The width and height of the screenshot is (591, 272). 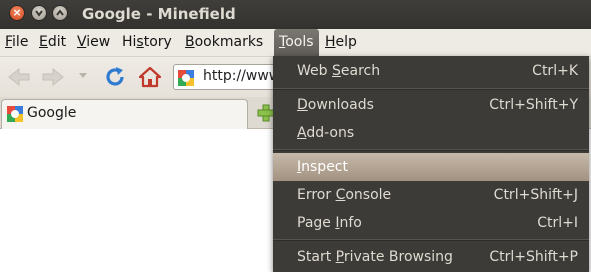 What do you see at coordinates (431, 133) in the screenshot?
I see `menu-item-add-ons: Add-ons` at bounding box center [431, 133].